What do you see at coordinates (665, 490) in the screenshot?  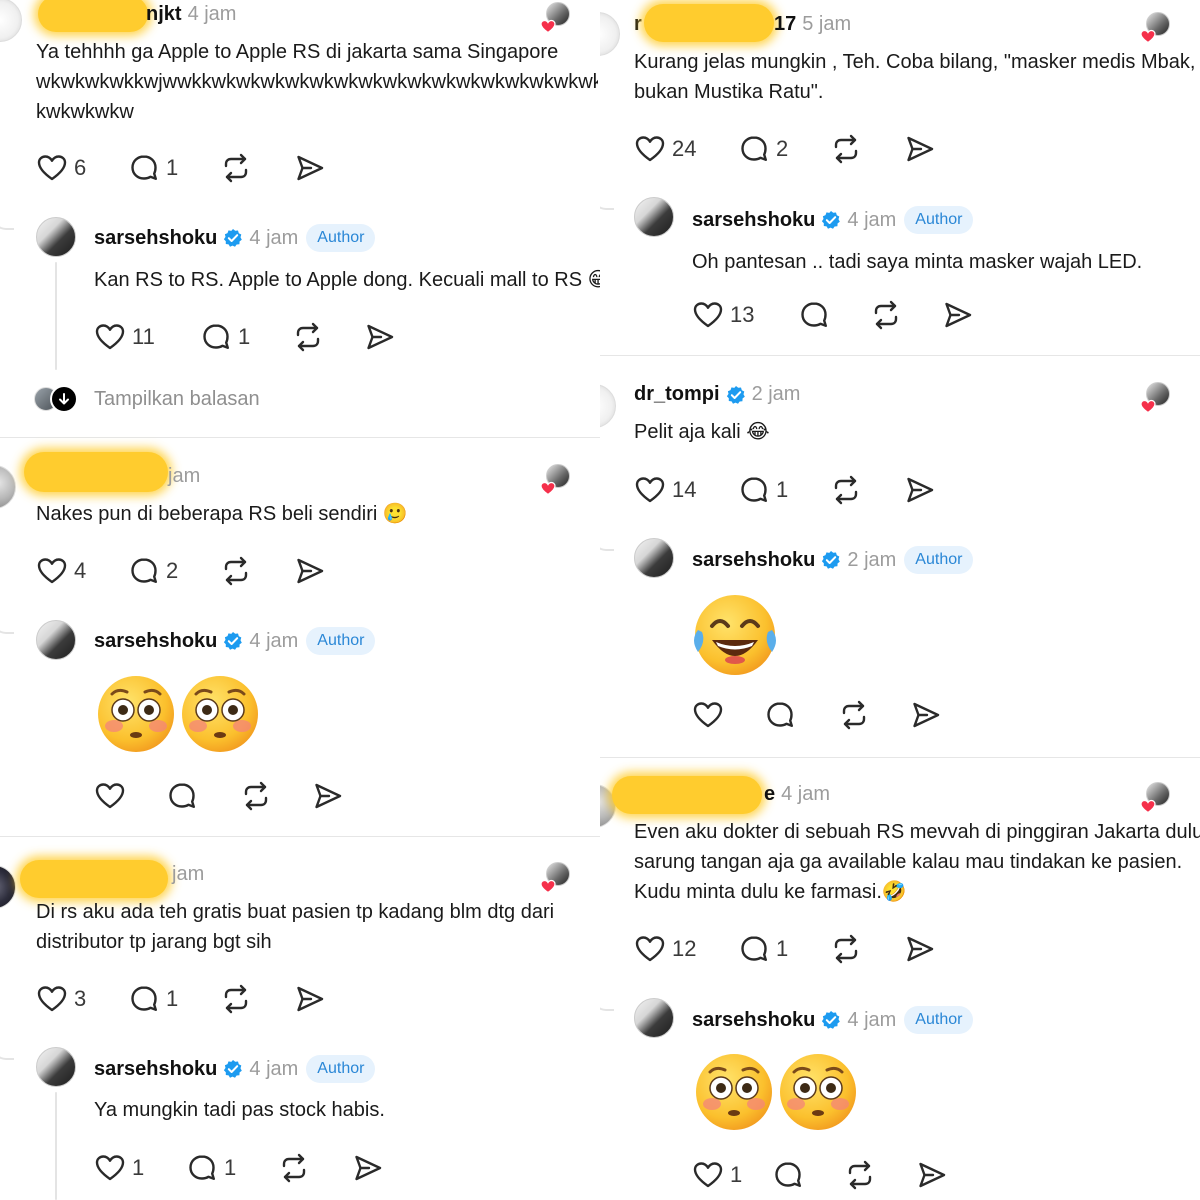 I see `like-button: 14` at bounding box center [665, 490].